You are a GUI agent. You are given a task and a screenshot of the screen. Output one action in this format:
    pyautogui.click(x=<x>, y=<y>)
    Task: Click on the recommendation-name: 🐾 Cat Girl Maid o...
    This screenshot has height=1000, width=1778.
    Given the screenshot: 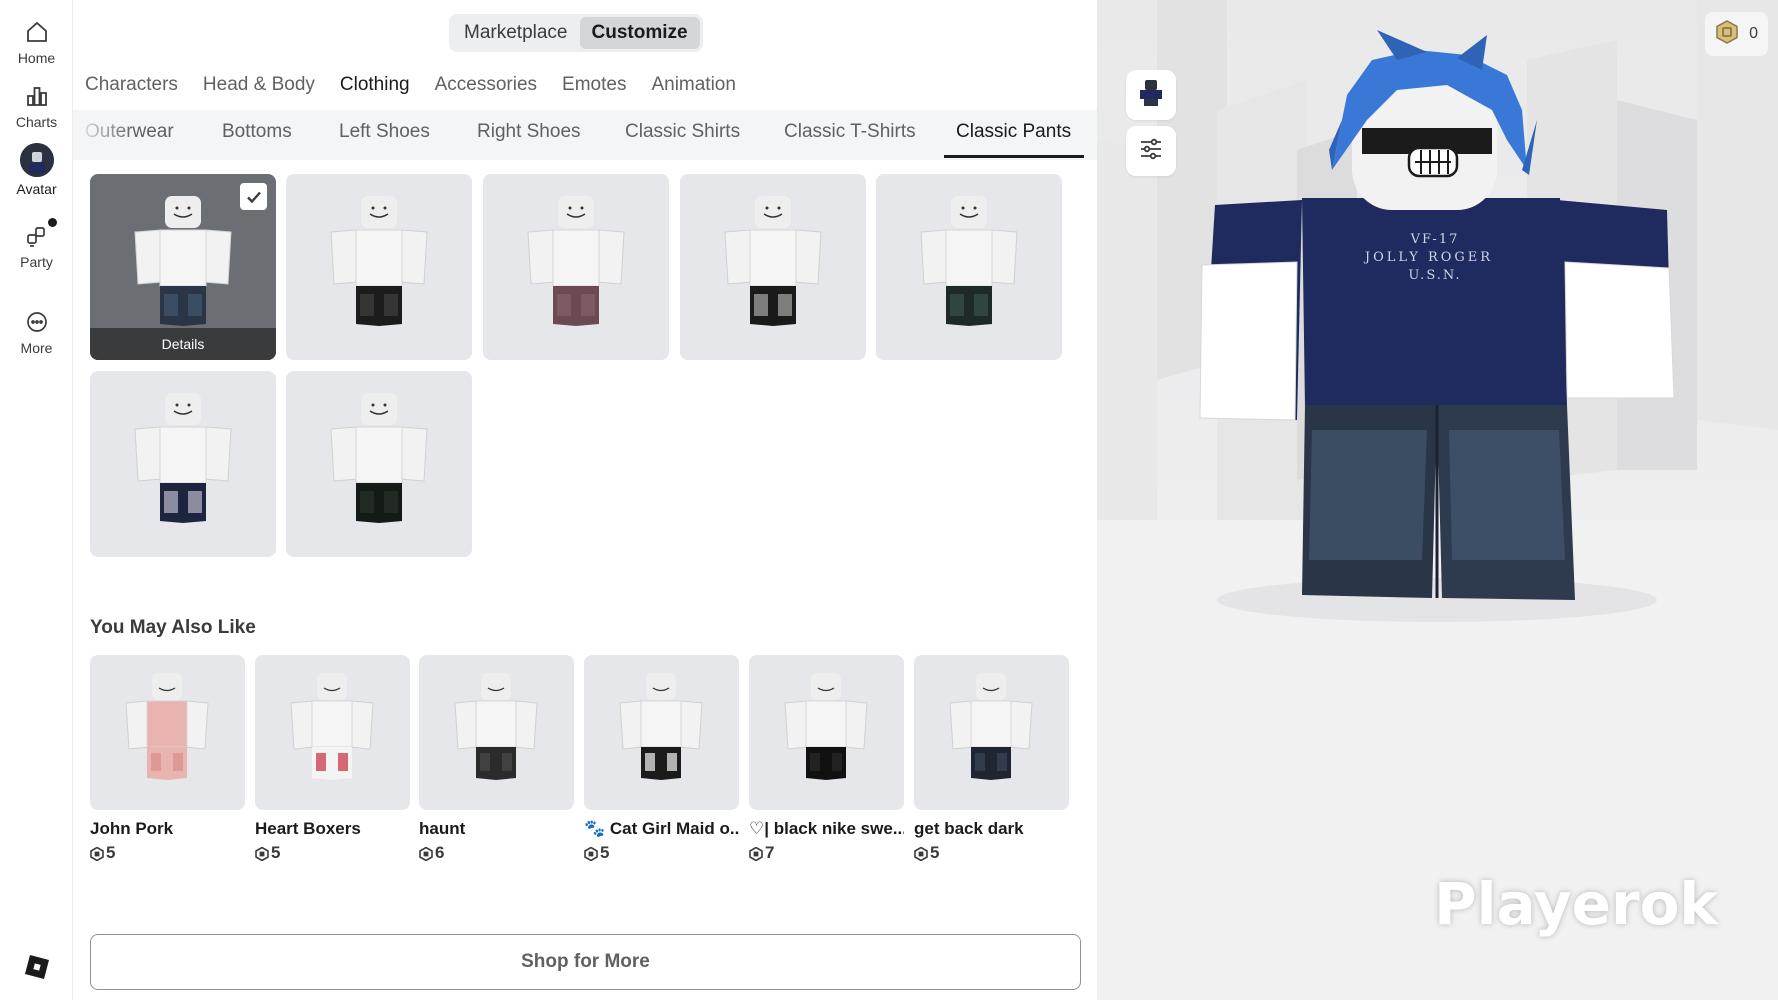 What is the action you would take?
    pyautogui.click(x=661, y=828)
    